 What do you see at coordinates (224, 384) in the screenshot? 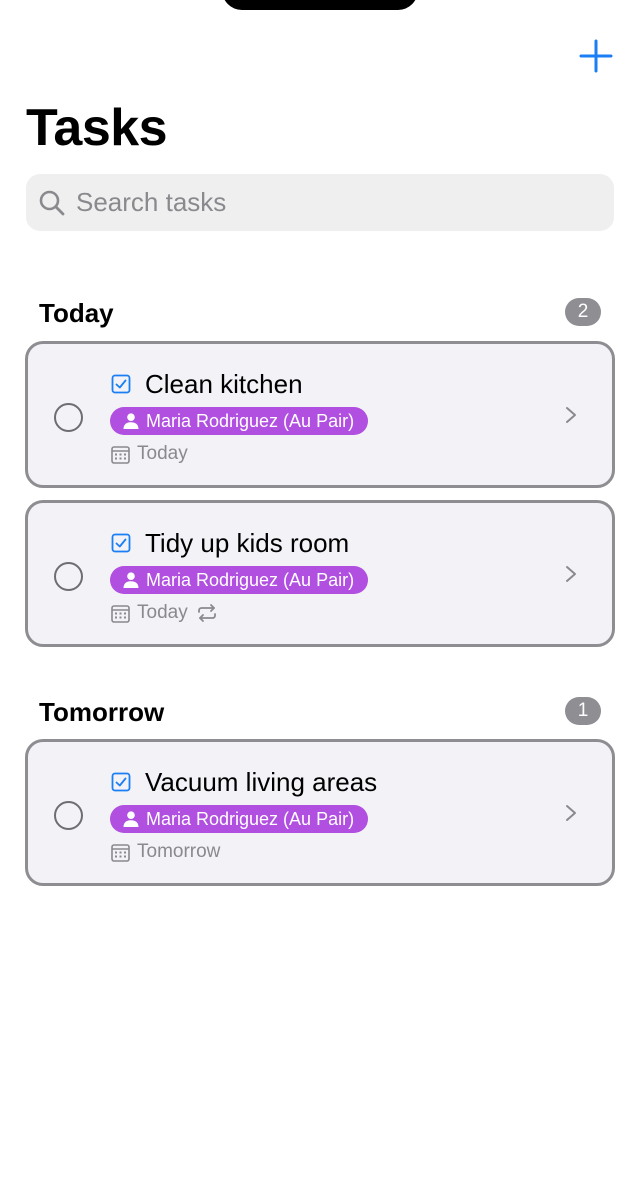
I see `task-title: Clean kitchen` at bounding box center [224, 384].